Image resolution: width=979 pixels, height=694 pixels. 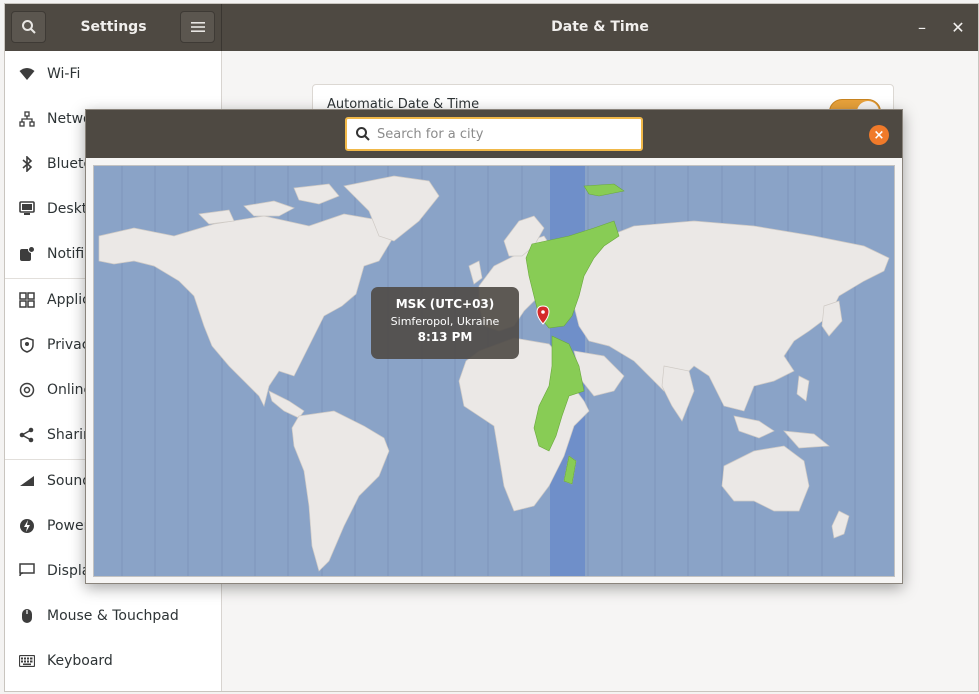 What do you see at coordinates (27, 74) in the screenshot?
I see `wifi-icon` at bounding box center [27, 74].